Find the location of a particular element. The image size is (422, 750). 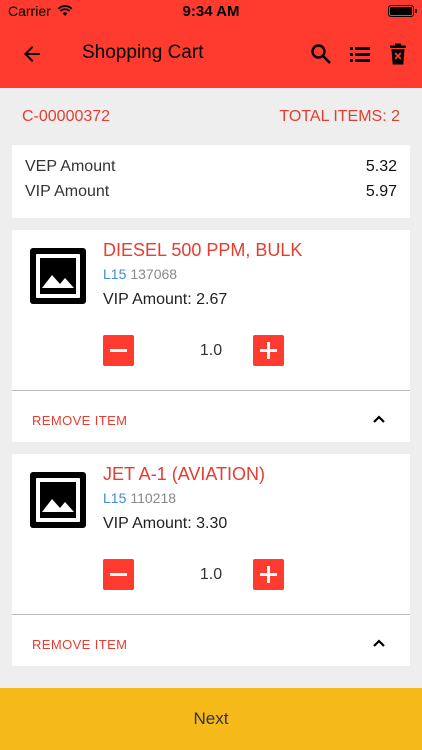

back-arrow-icon is located at coordinates (32, 54).